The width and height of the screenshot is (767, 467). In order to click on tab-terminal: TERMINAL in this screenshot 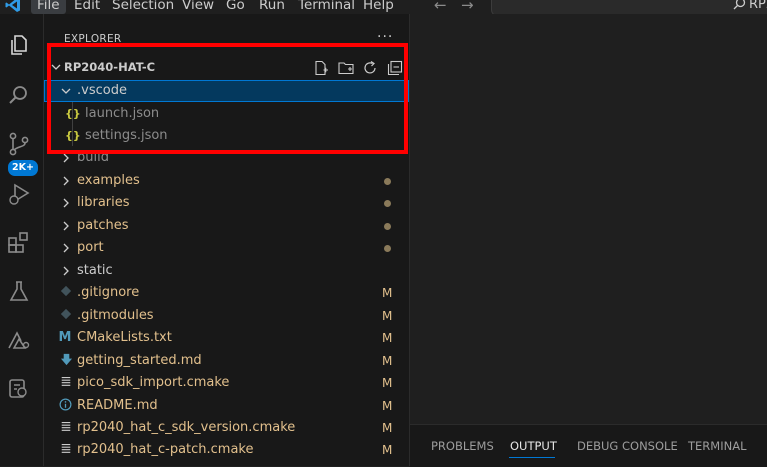, I will do `click(717, 446)`.